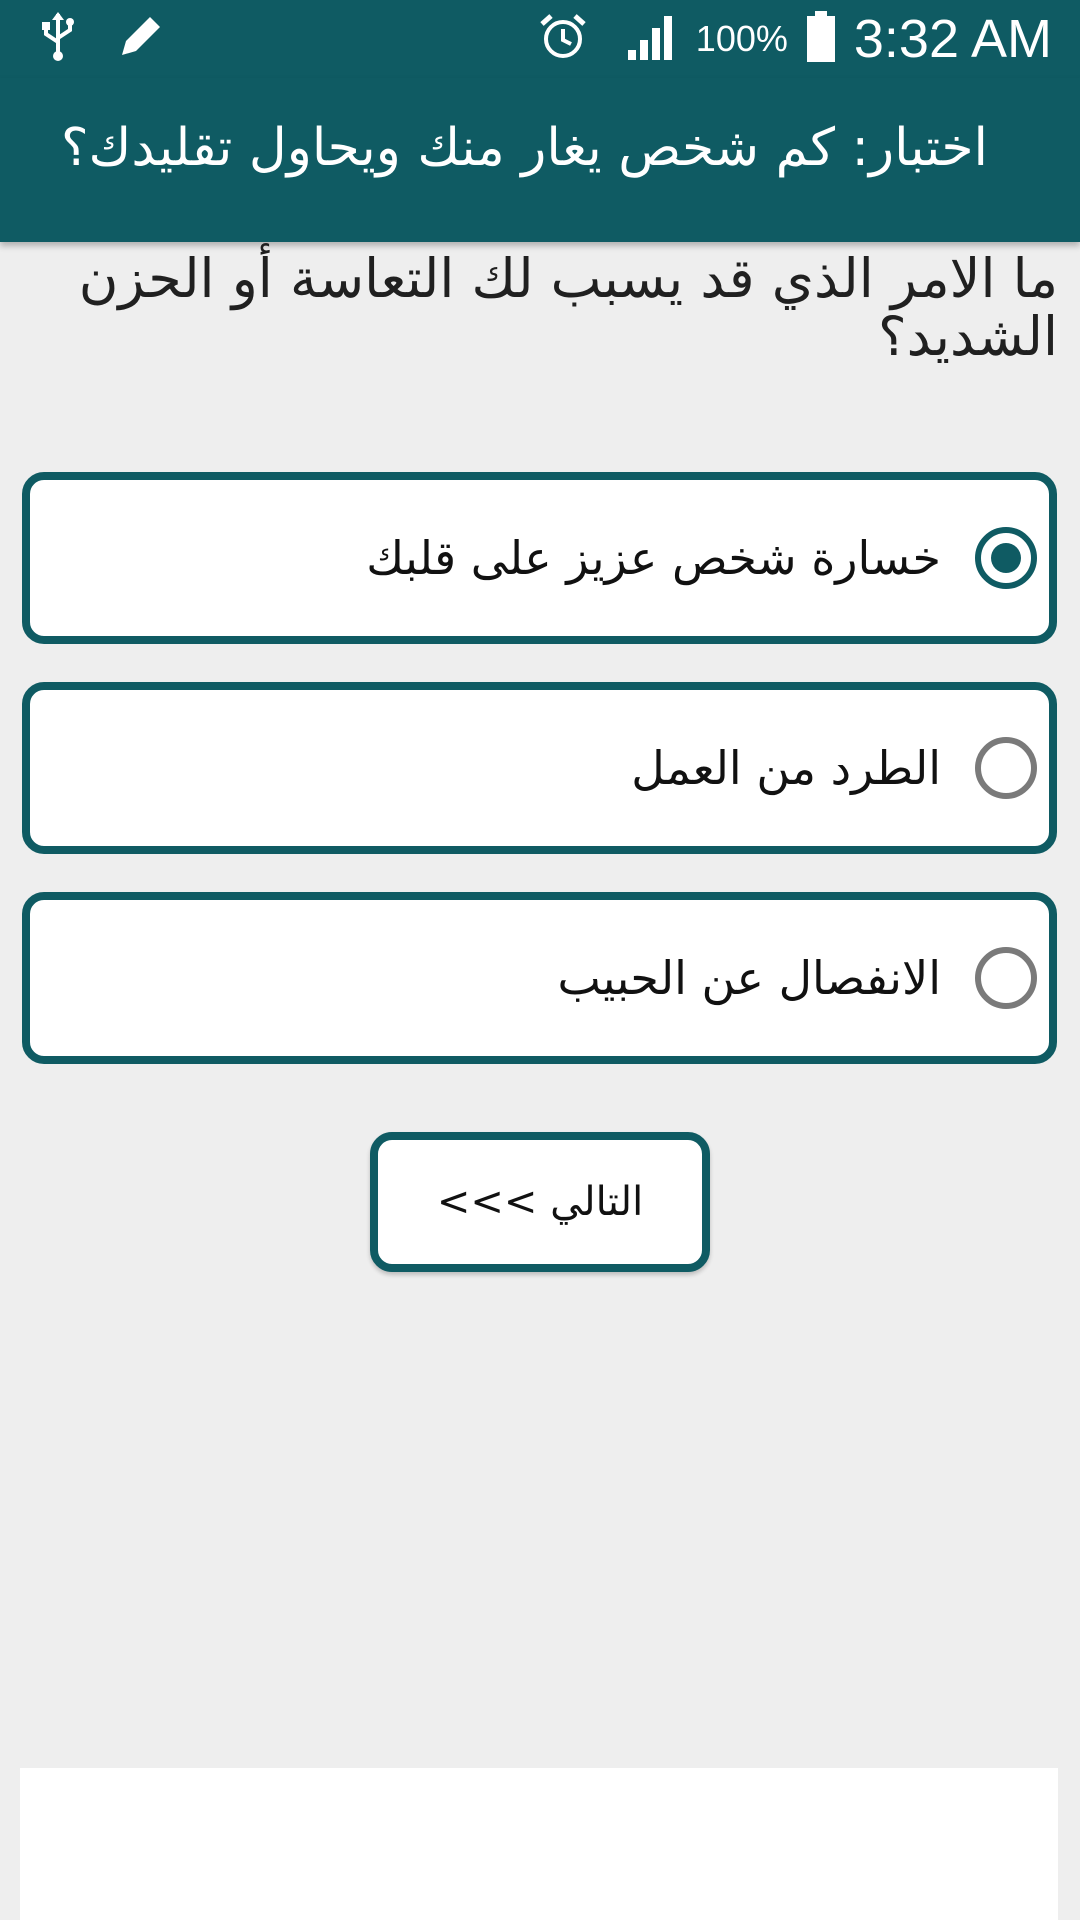  What do you see at coordinates (539, 978) in the screenshot?
I see `answer-option-3: الانفصال عن الحبيب` at bounding box center [539, 978].